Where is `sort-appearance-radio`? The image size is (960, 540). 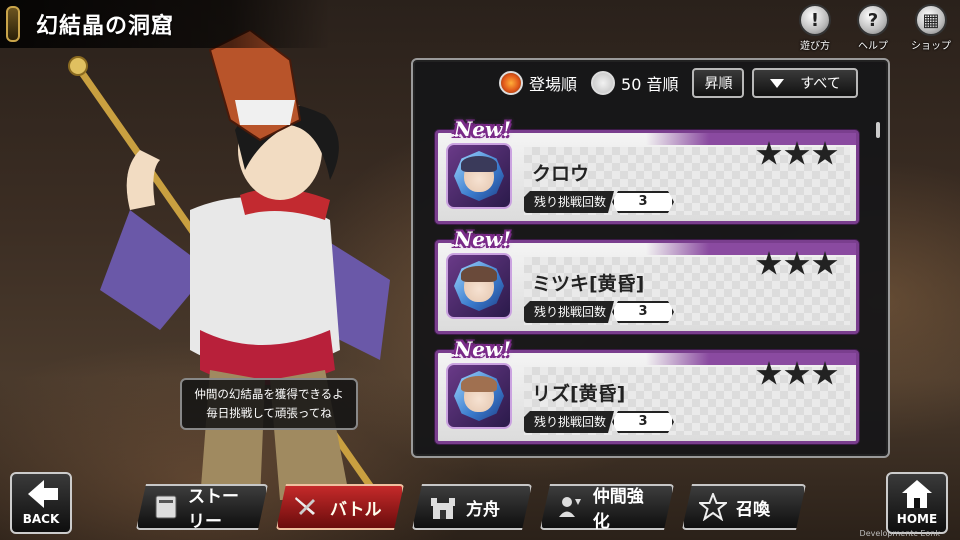 sort-appearance-radio is located at coordinates (511, 83).